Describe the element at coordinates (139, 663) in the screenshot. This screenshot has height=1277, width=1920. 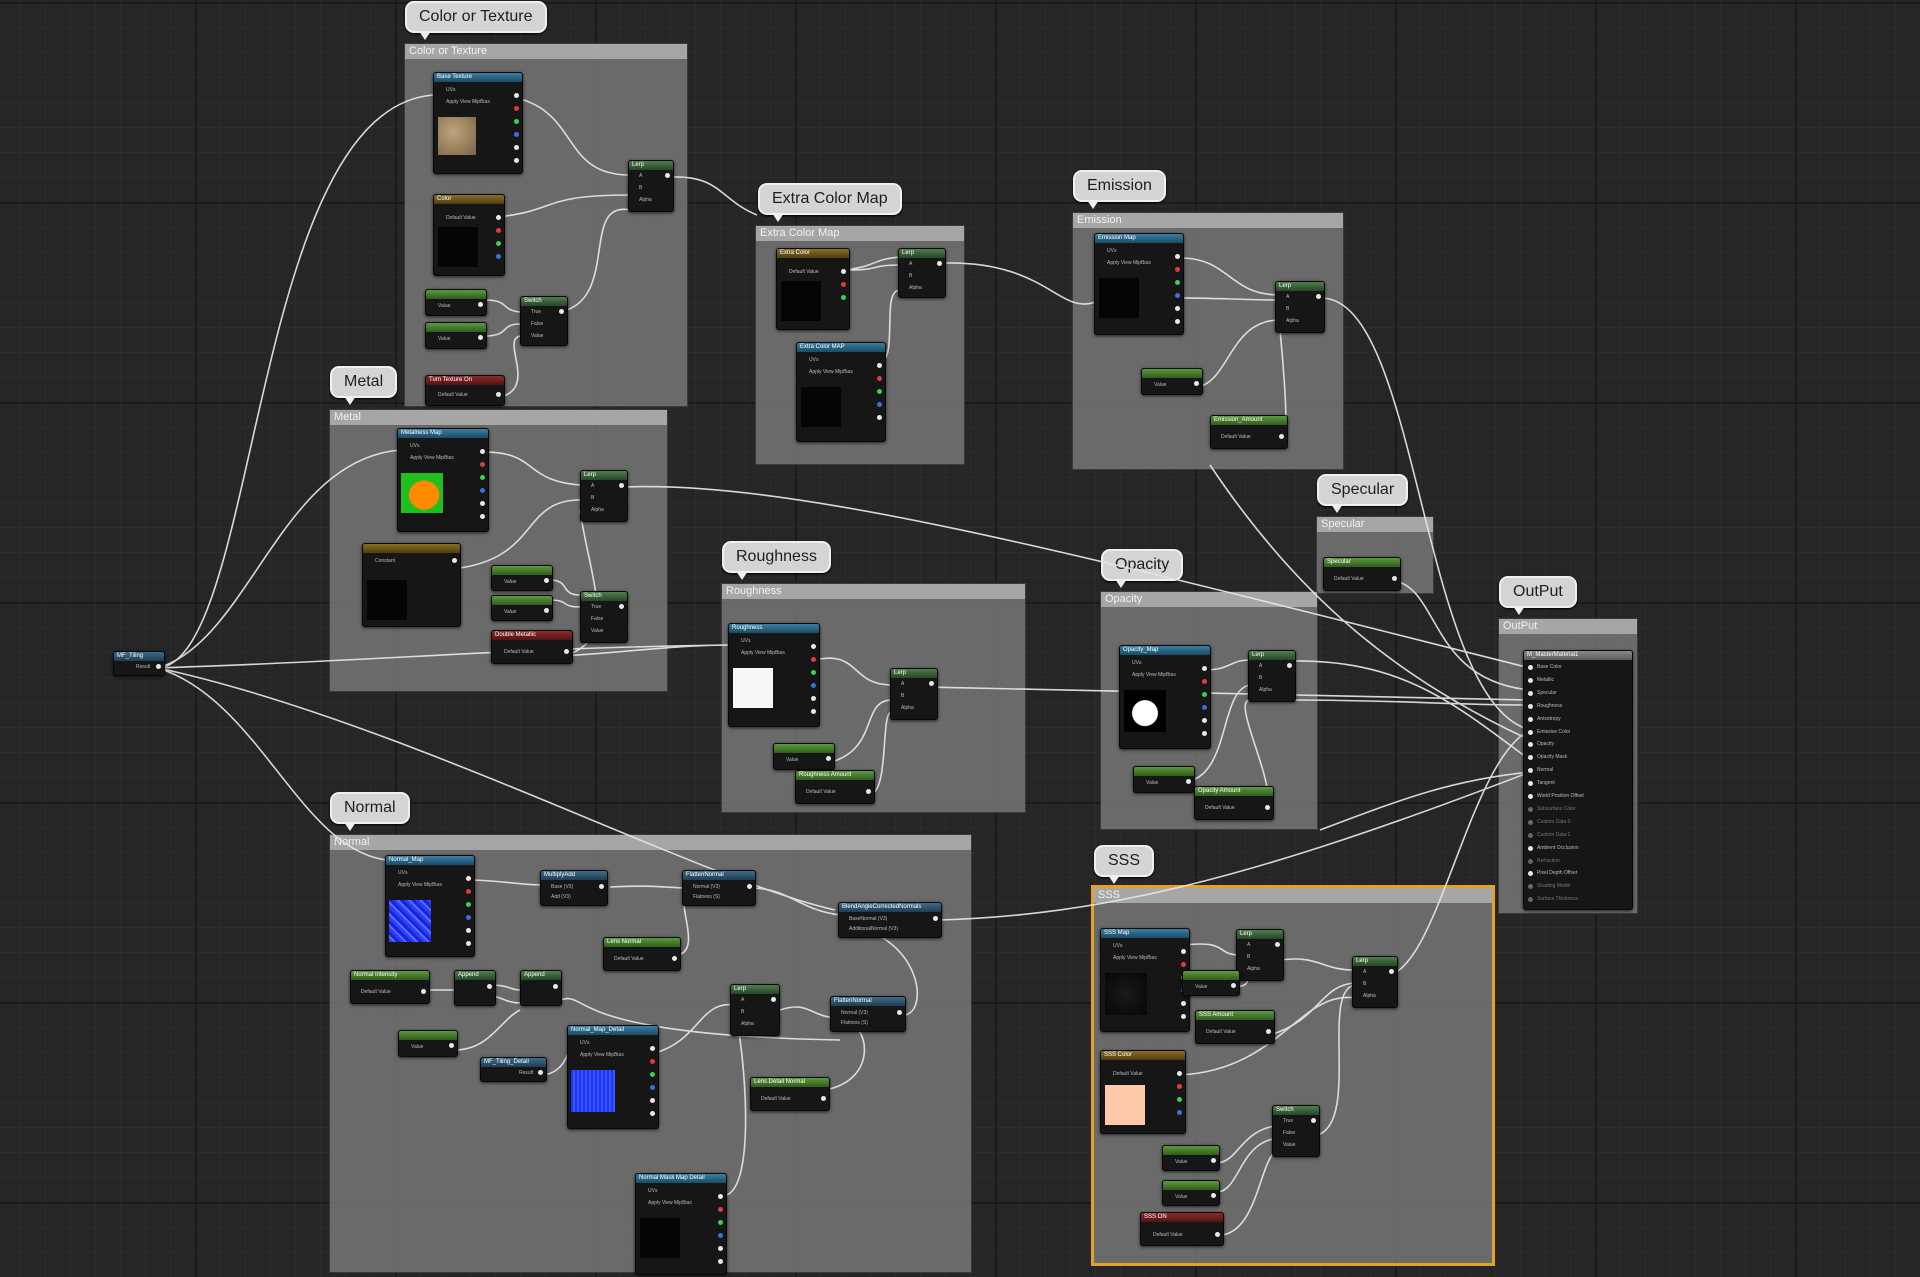
I see `function-node-mf-tiling: MF_Tiling Result` at that location.